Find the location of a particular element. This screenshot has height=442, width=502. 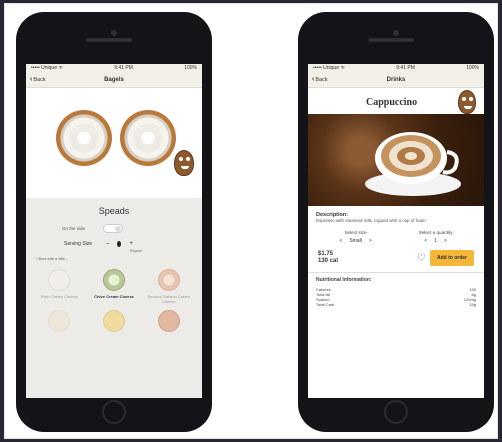

spread-option-label: Plain Cream Cheese is located at coordinates (59, 296).